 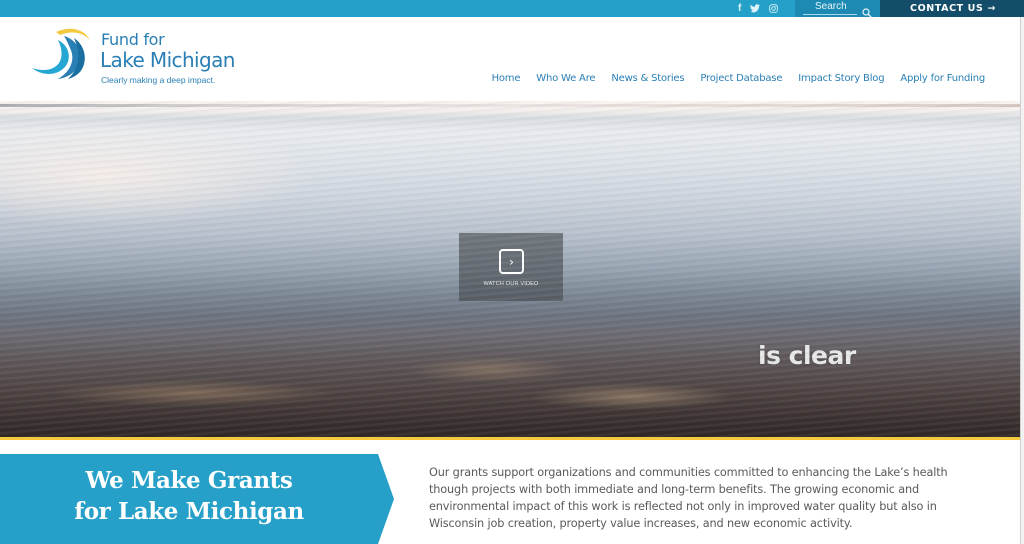 What do you see at coordinates (739, 8) in the screenshot?
I see `facebook-icon: f` at bounding box center [739, 8].